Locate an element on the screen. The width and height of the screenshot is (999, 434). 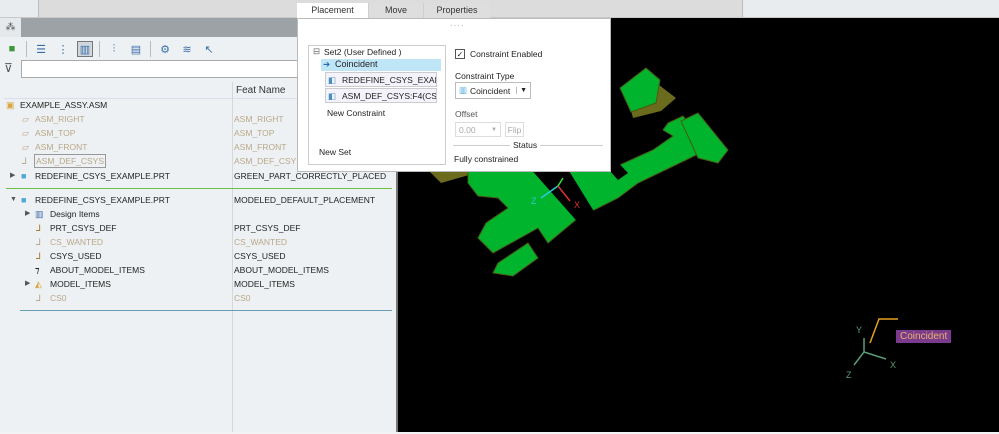
view-axis-x: X is located at coordinates (893, 365).